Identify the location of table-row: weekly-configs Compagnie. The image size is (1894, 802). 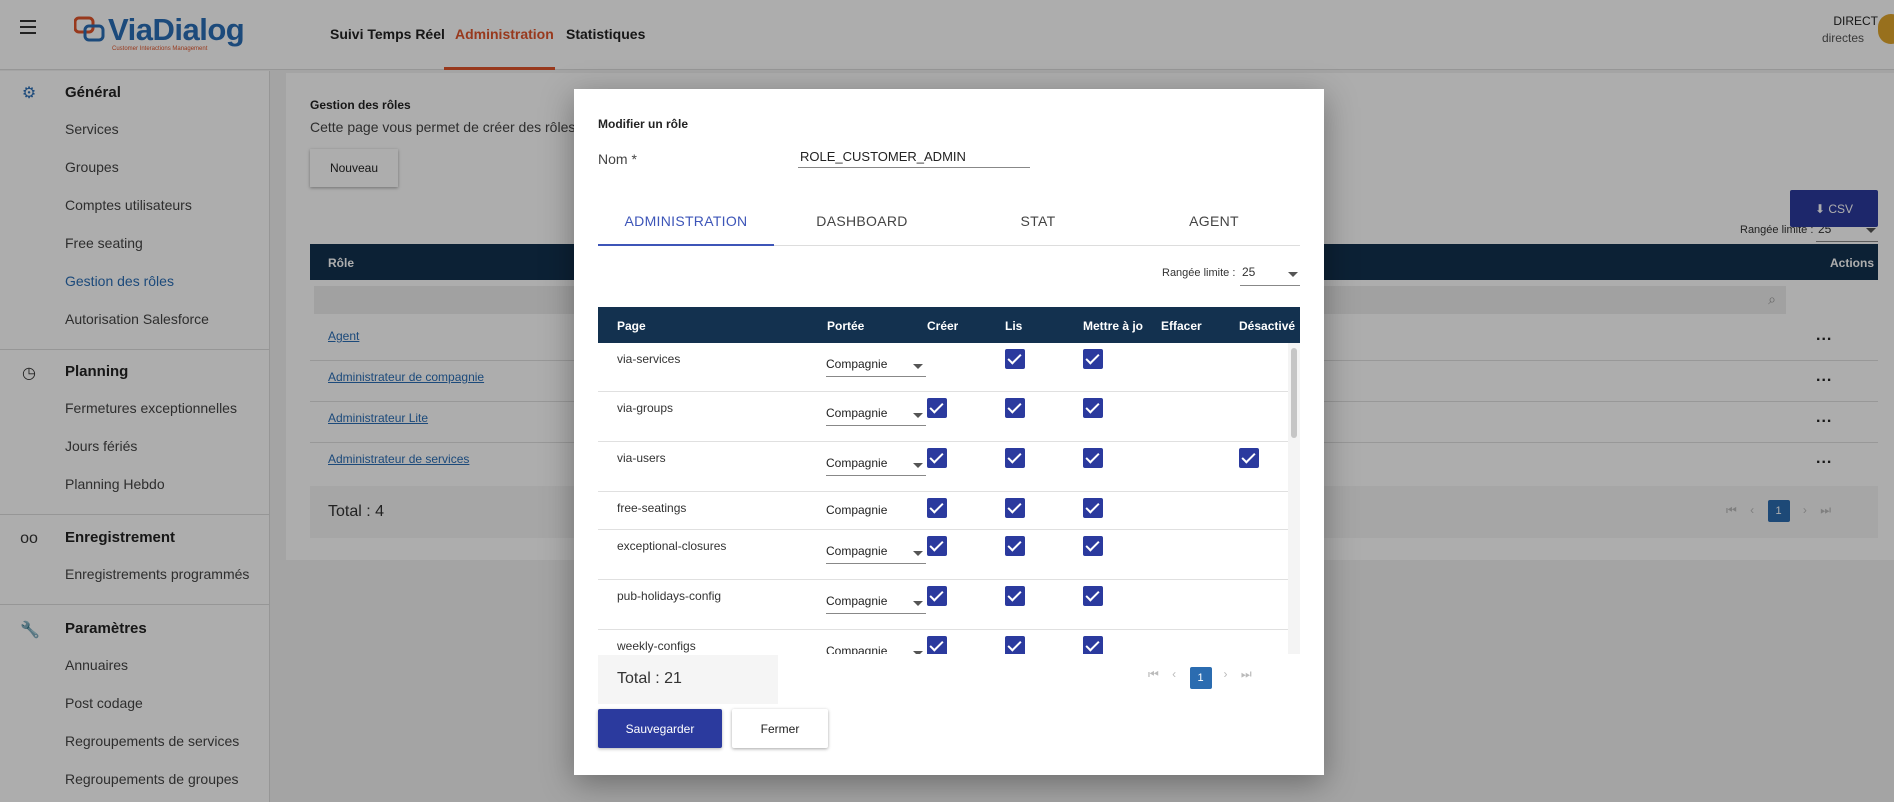
(943, 642).